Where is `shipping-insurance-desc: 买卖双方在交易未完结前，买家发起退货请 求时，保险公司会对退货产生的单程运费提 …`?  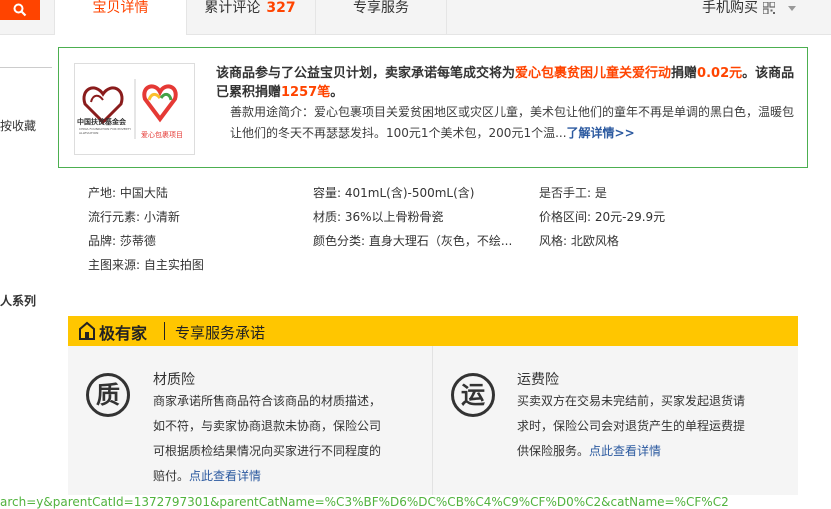 shipping-insurance-desc: 买卖双方在交易未完结前，买家发起退货请 求时，保险公司会对退货产生的单程运费提 … is located at coordinates (631, 426).